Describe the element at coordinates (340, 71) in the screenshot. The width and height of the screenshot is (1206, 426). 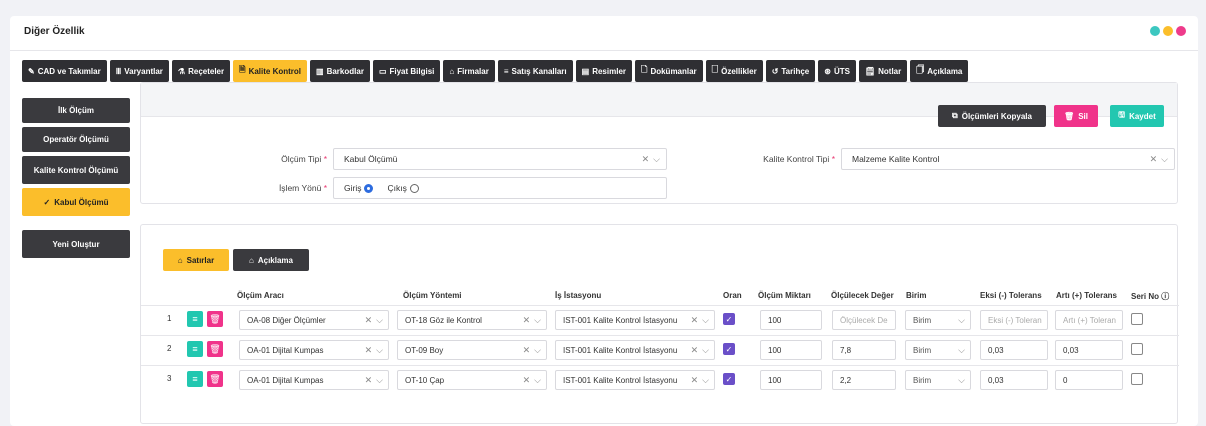
I see `tab-barkodlar: ▥ Barkodlar` at that location.